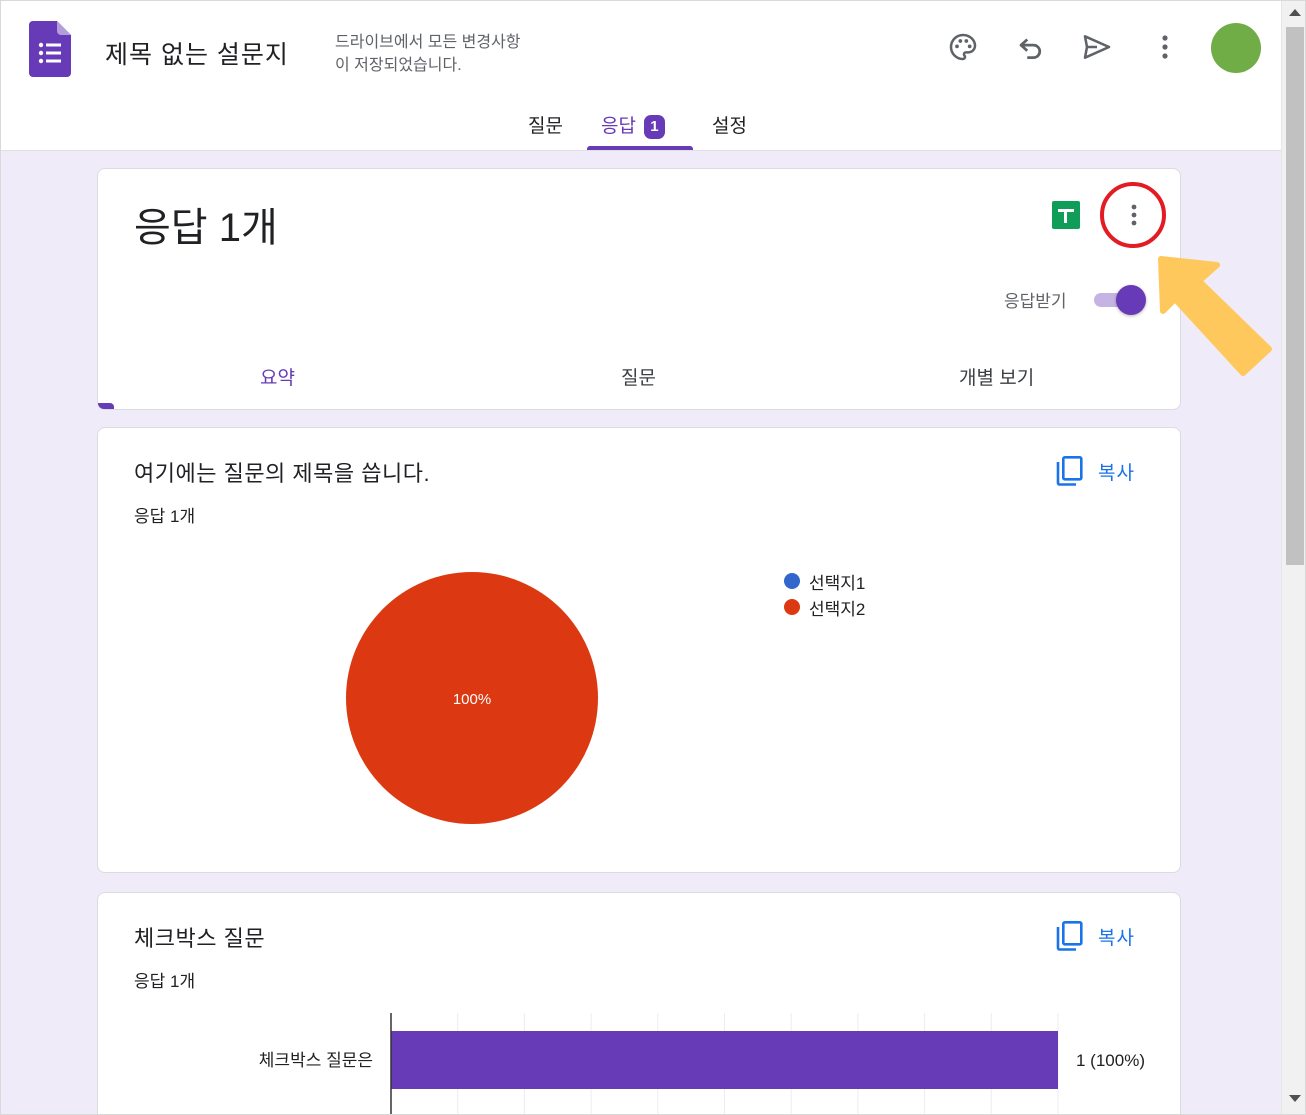 This screenshot has height=1115, width=1306. Describe the element at coordinates (106, 406) in the screenshot. I see `active-subtab-indicator` at that location.